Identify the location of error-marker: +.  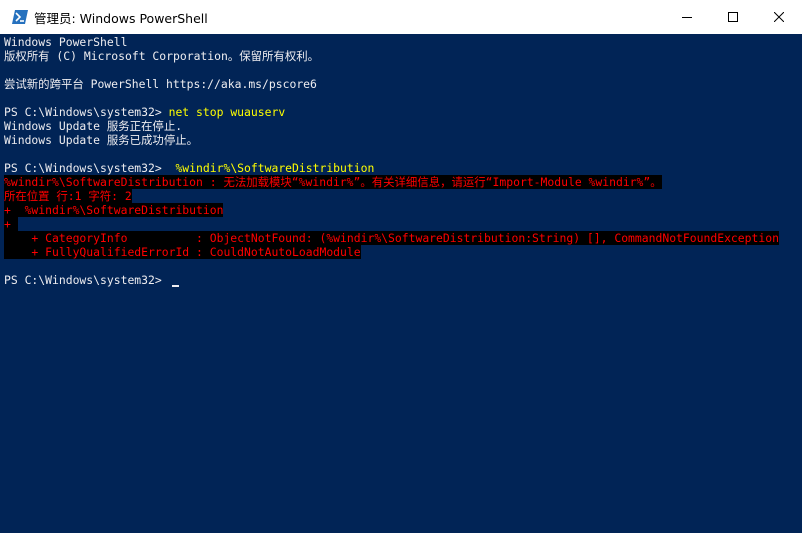
(11, 224).